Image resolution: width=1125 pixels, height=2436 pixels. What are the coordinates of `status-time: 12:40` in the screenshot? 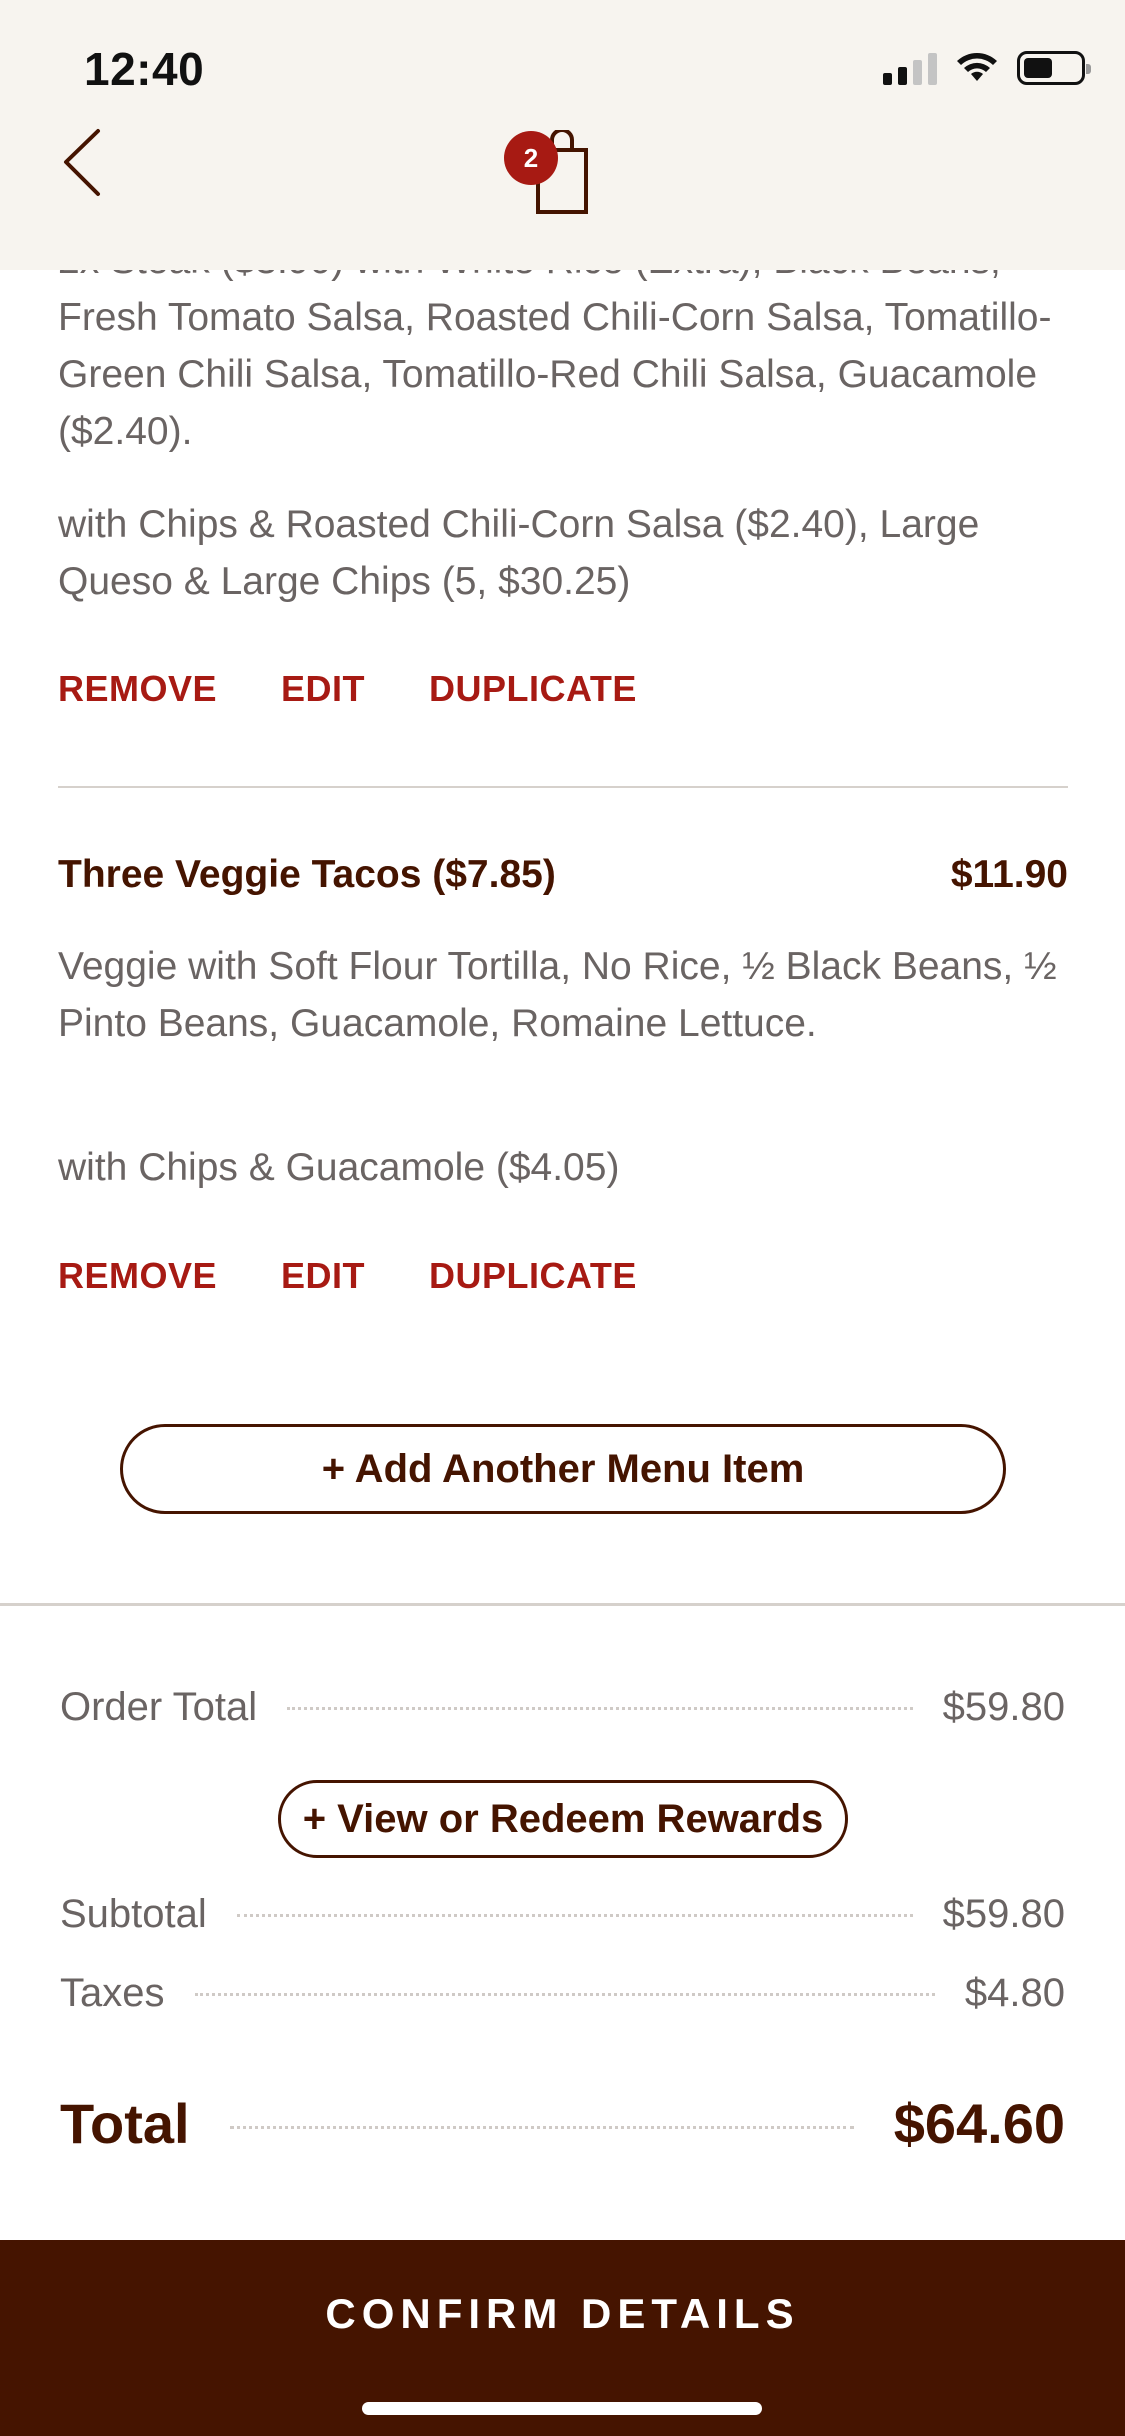 It's located at (144, 69).